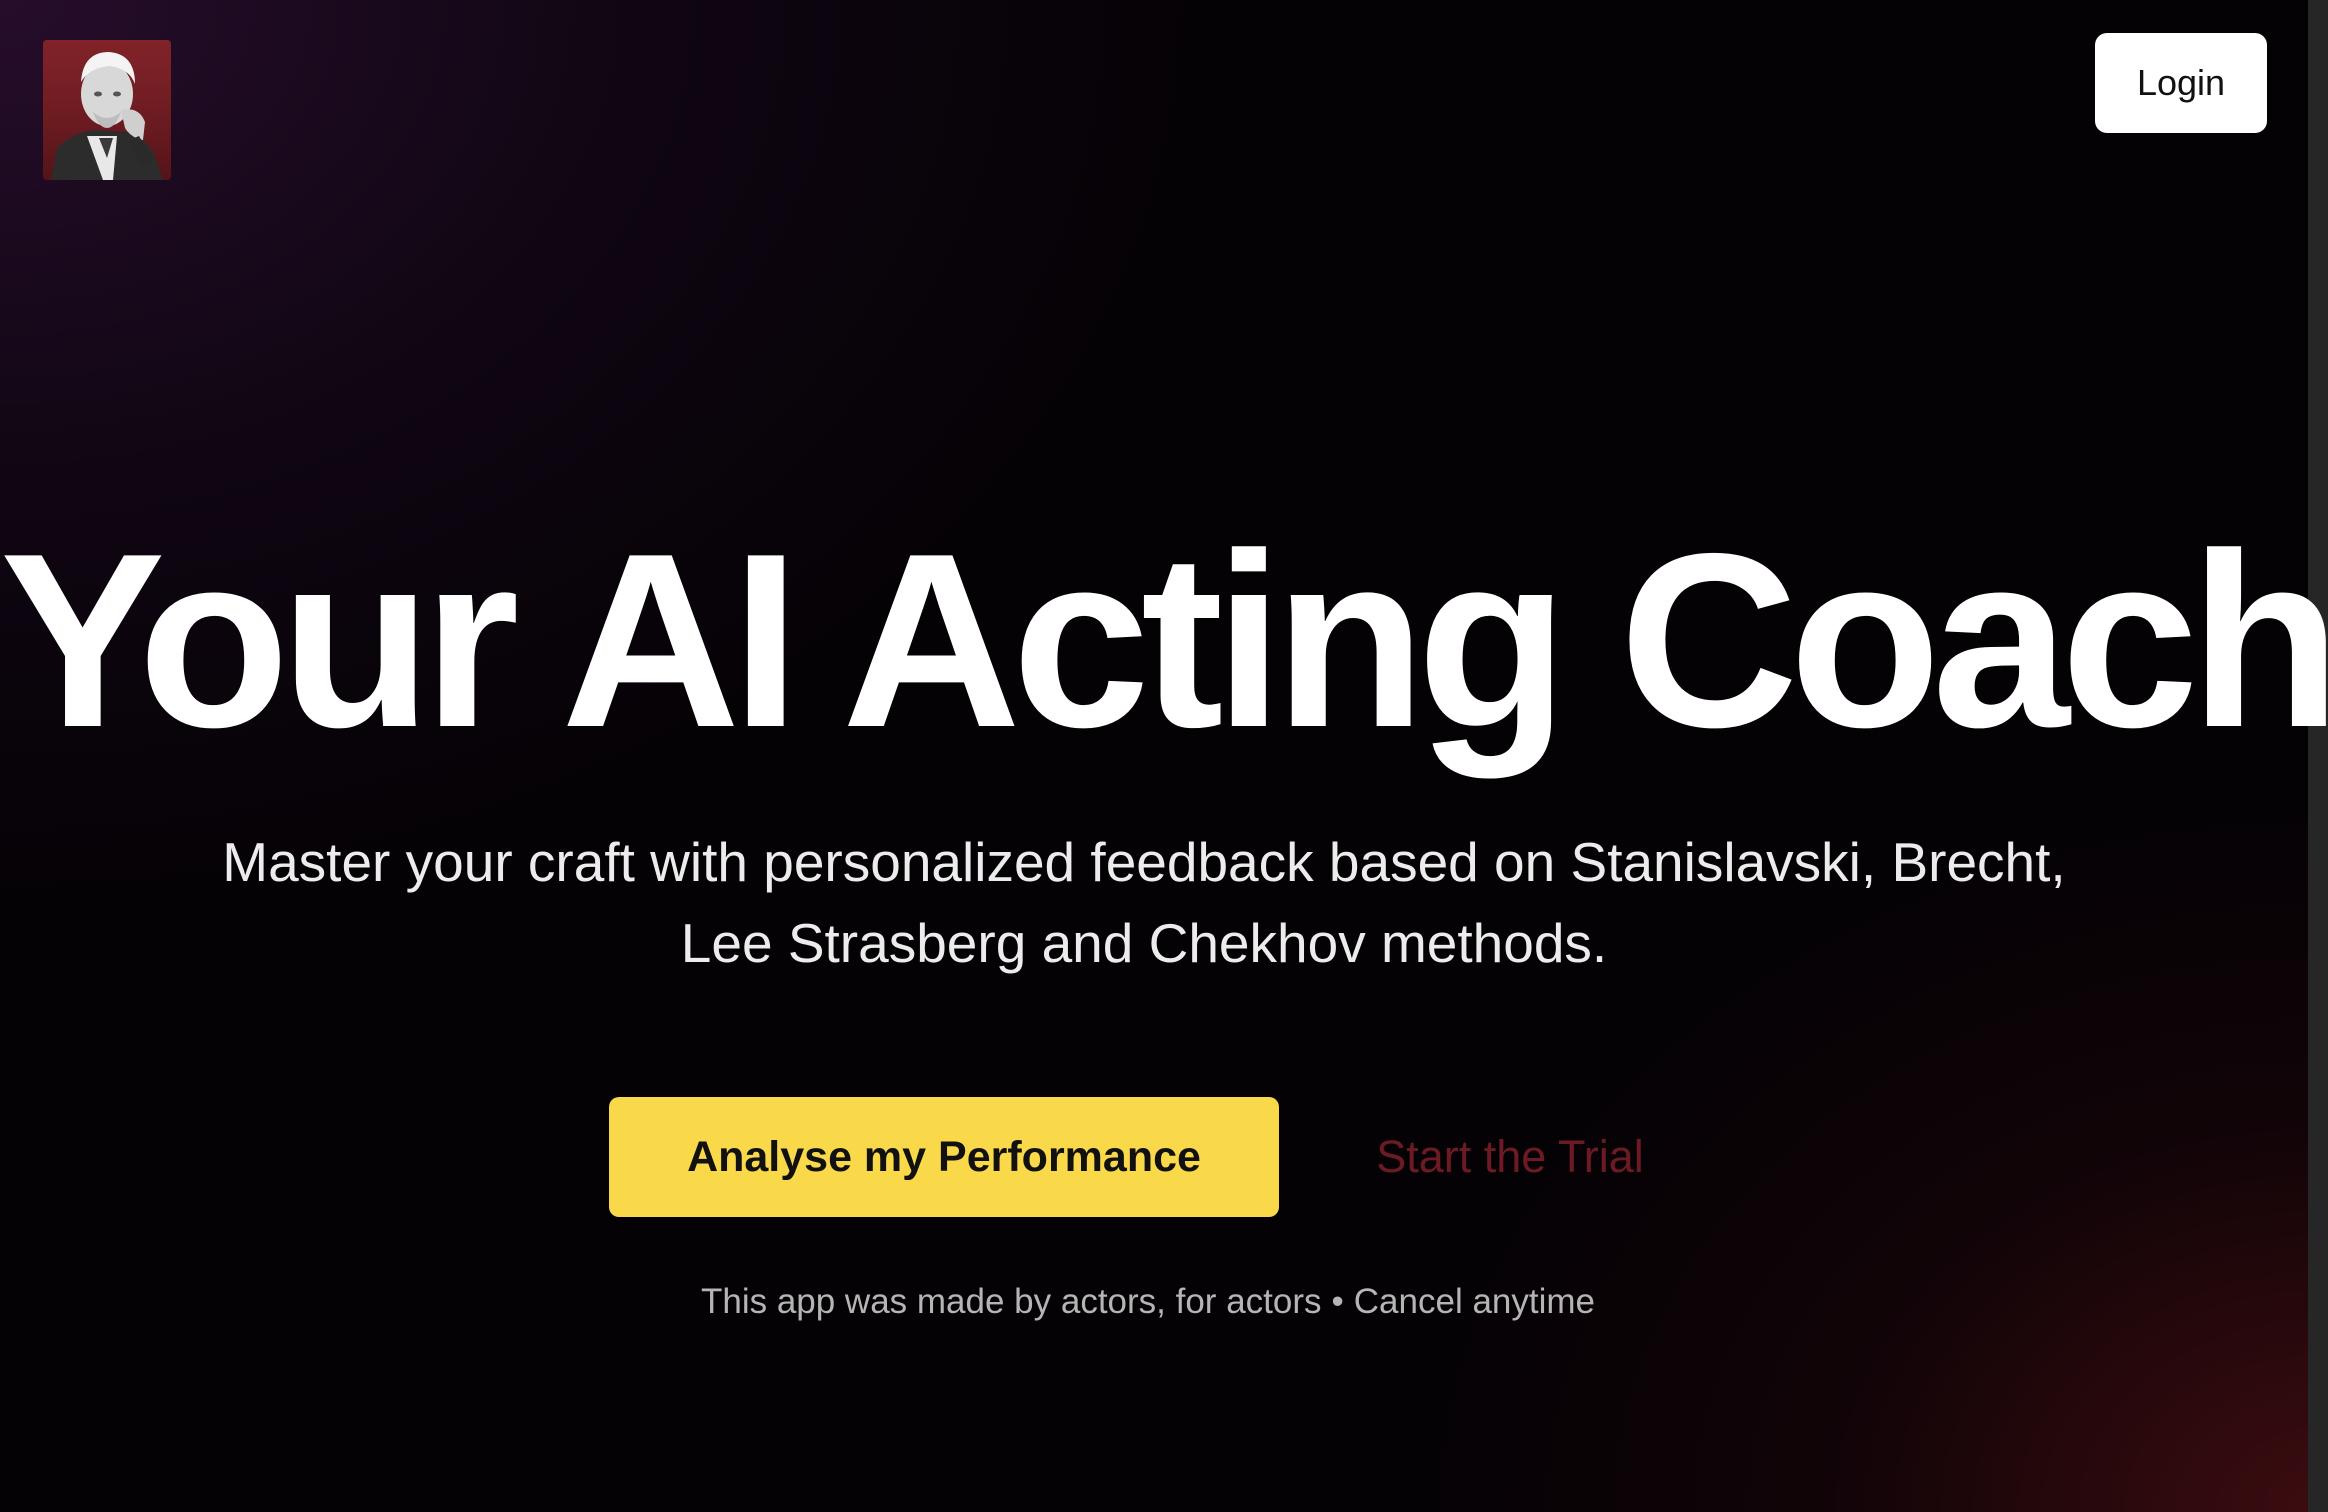 Image resolution: width=2328 pixels, height=1512 pixels. What do you see at coordinates (944, 1157) in the screenshot?
I see `analyse-performance-button: Analyse my Performance` at bounding box center [944, 1157].